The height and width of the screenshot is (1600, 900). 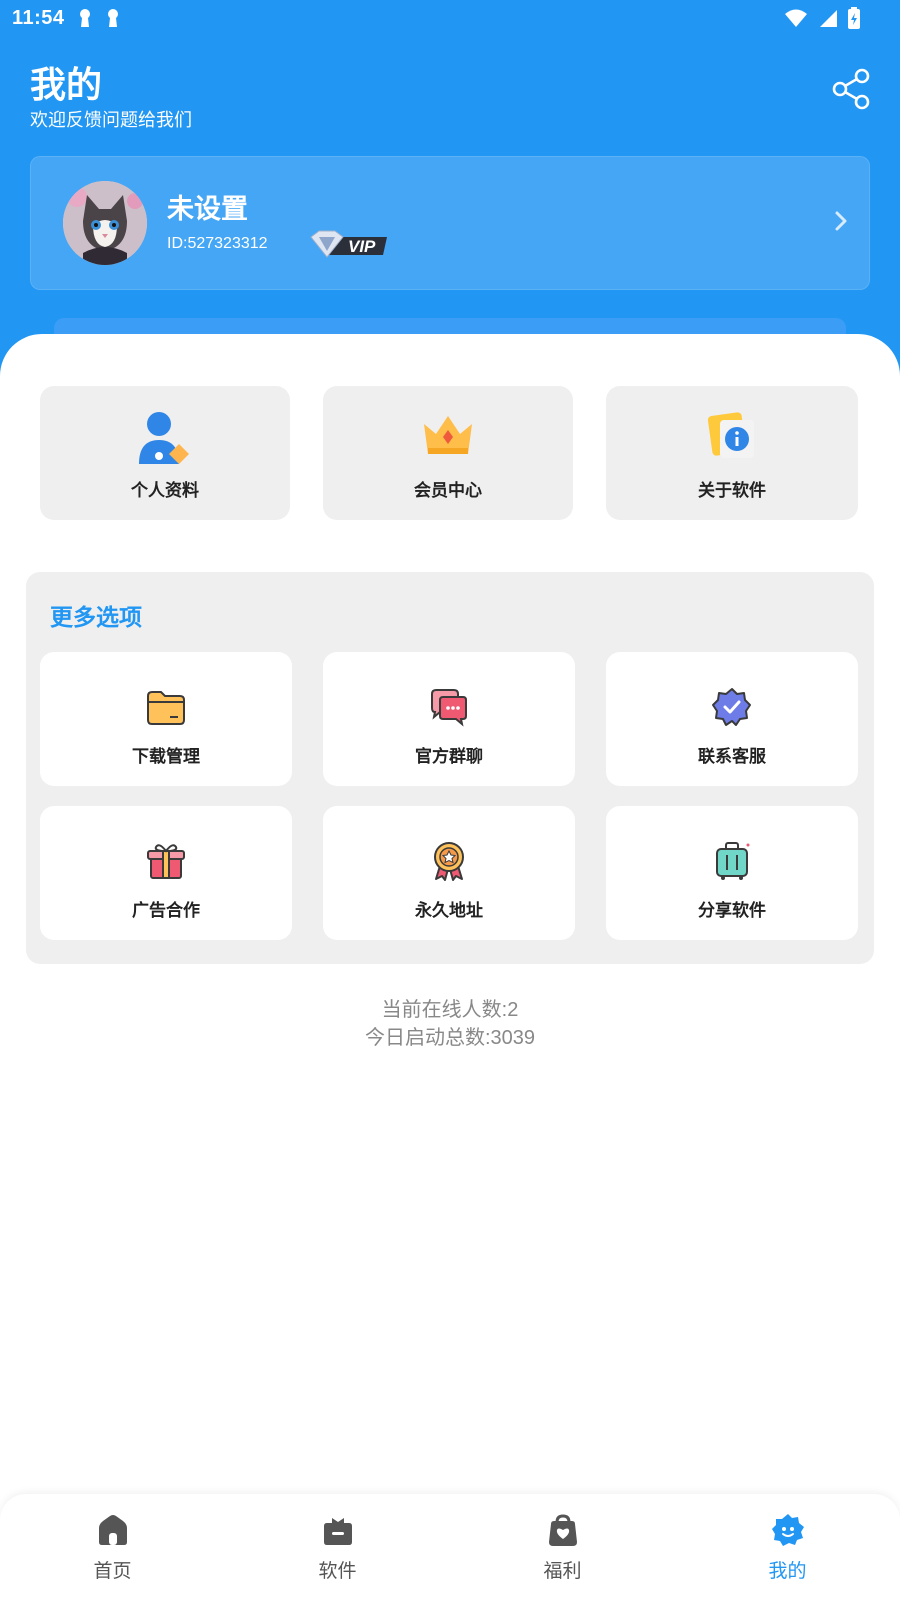 I want to click on tile-about: 关于软件, so click(x=732, y=453).